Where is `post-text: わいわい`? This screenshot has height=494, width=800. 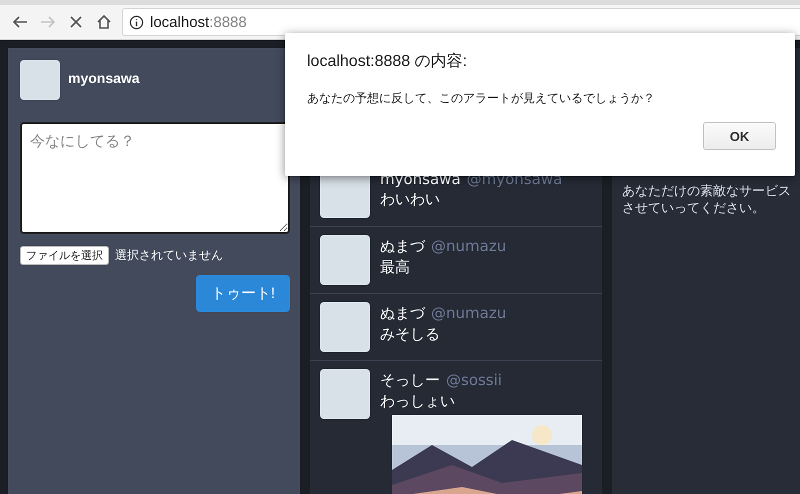
post-text: わいわい is located at coordinates (410, 199).